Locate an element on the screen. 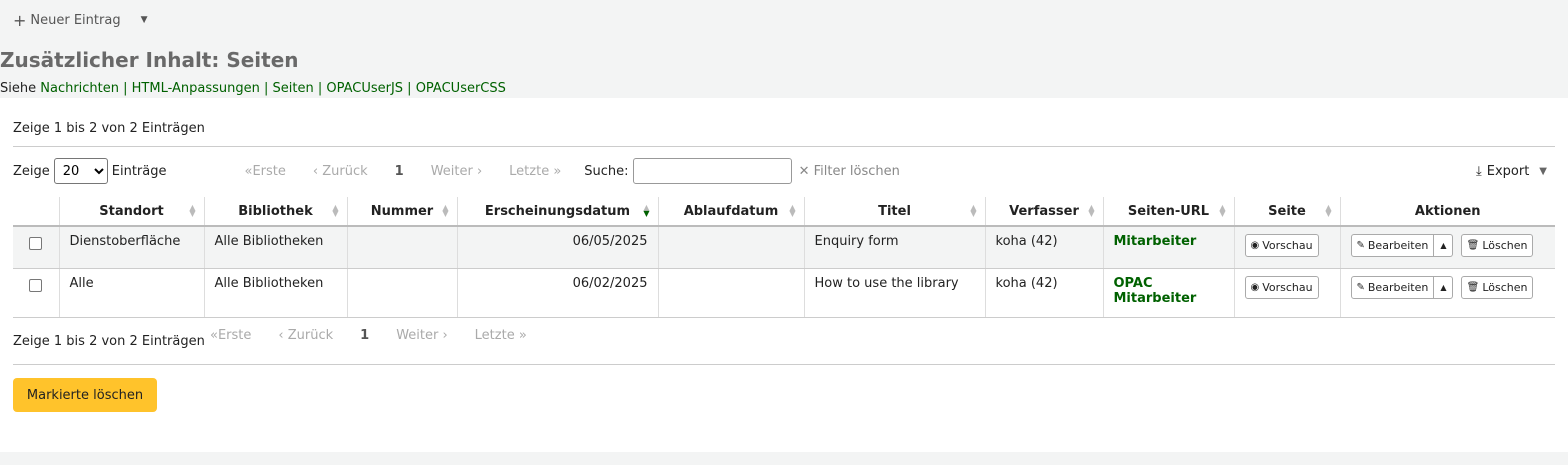 The width and height of the screenshot is (1568, 465). column-header: Seite ▲ ▼ is located at coordinates (1286, 212).